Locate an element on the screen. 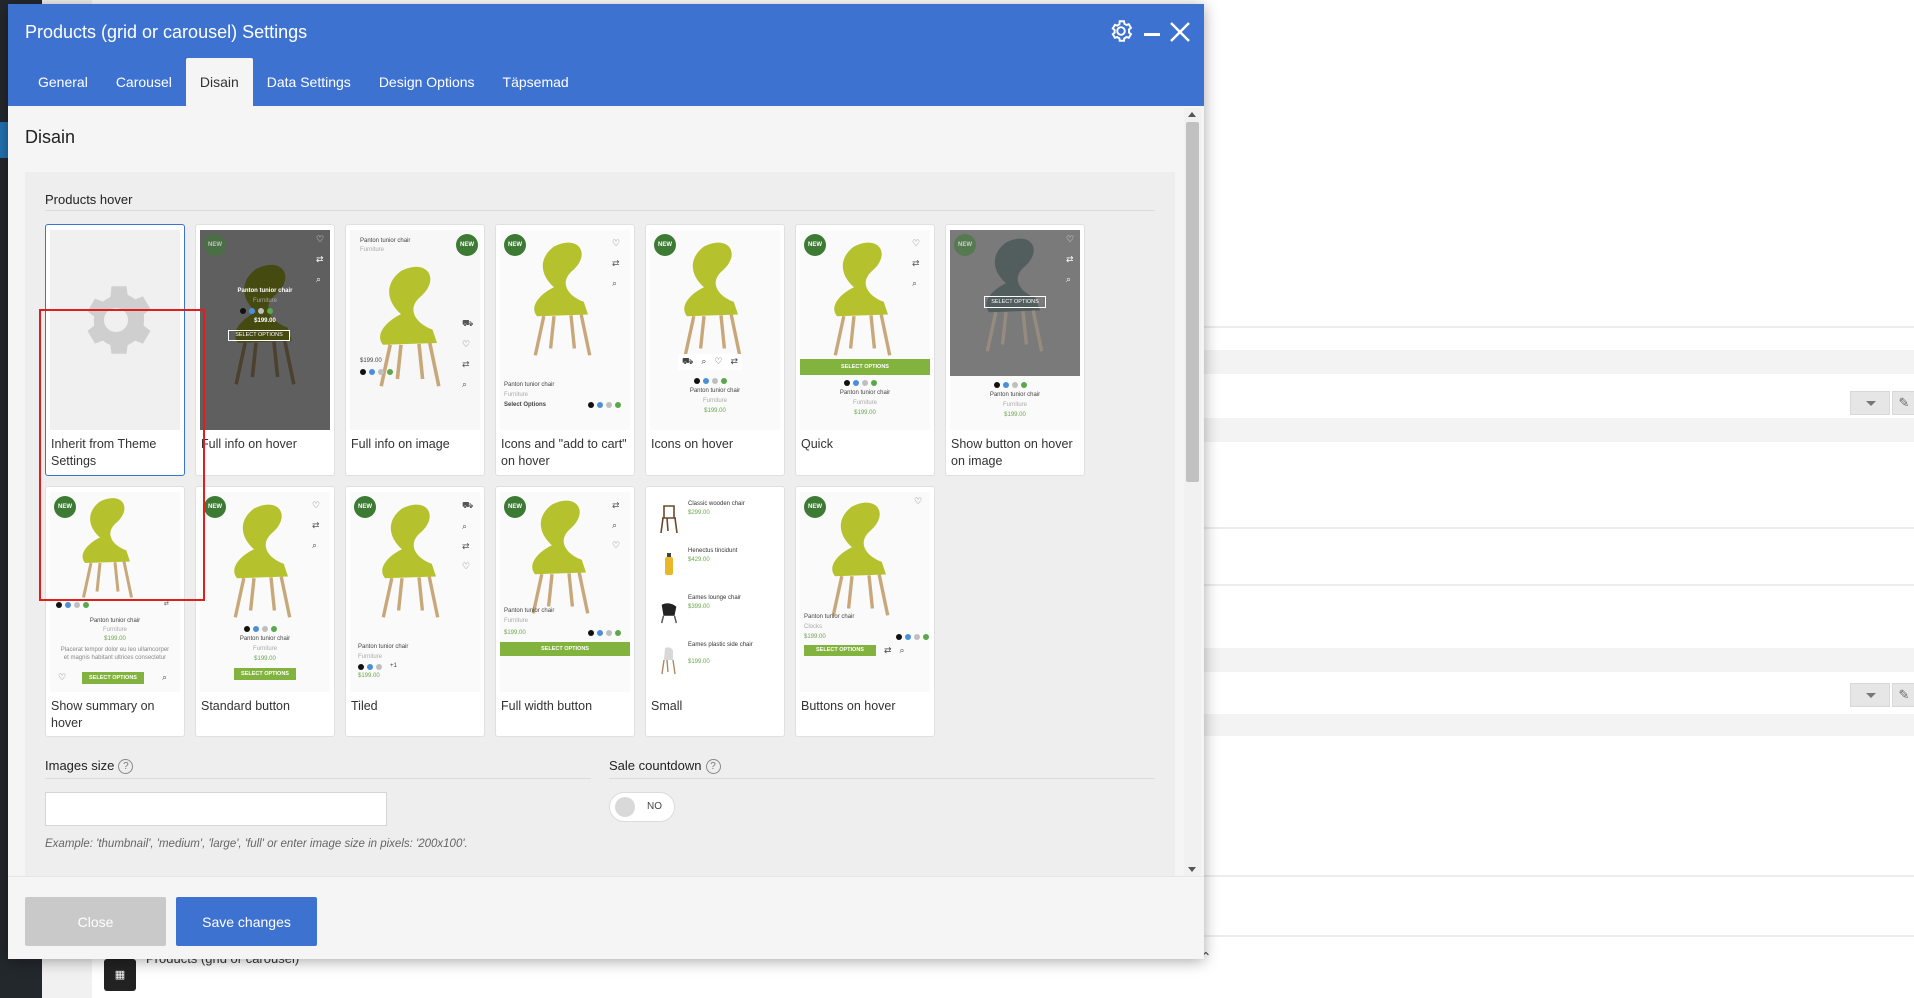  new-badge: NEW is located at coordinates (467, 245).